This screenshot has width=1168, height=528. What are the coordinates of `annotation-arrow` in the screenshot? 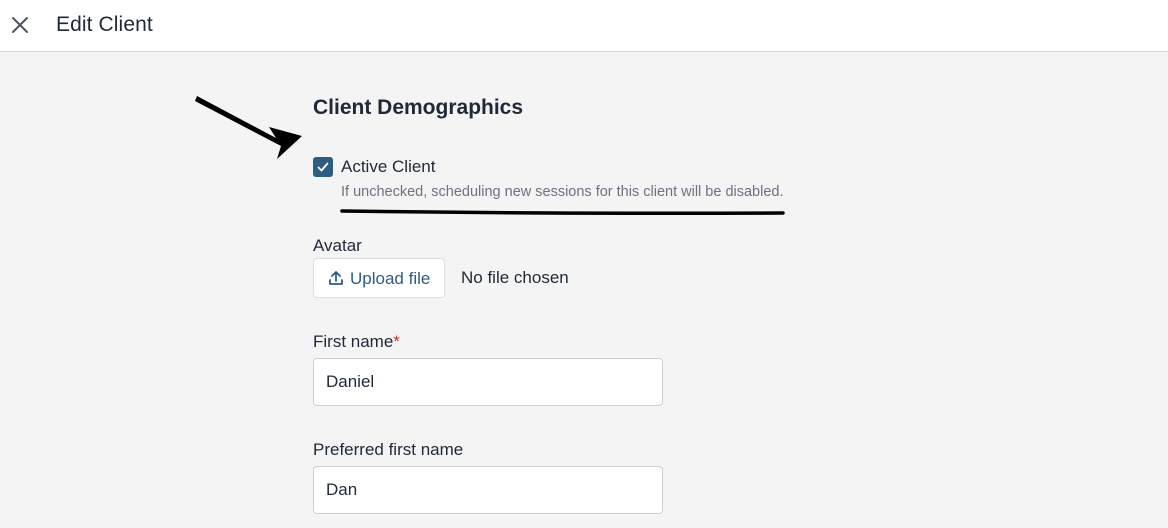 It's located at (248, 127).